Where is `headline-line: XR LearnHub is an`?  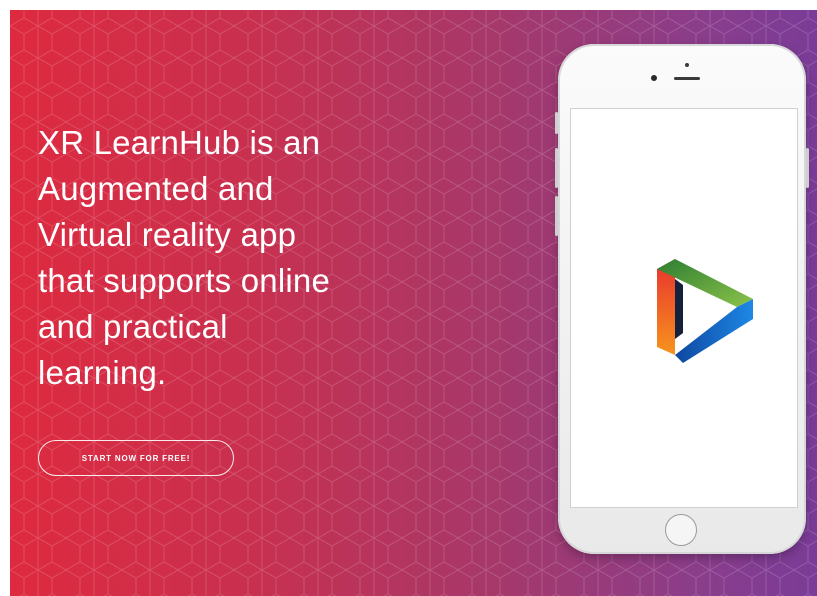
headline-line: XR LearnHub is an is located at coordinates (179, 142).